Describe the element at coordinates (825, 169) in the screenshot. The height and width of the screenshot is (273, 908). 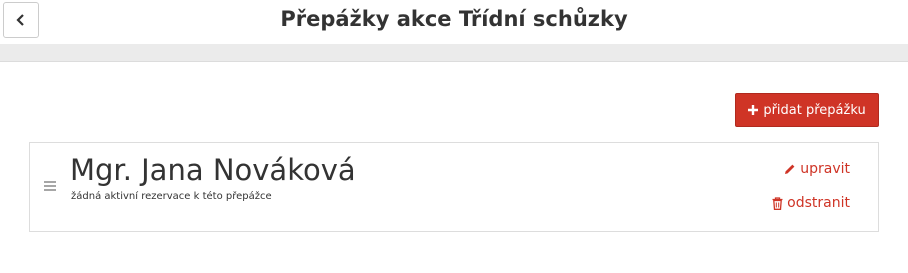
I see `edit-counter-label: upravit` at that location.